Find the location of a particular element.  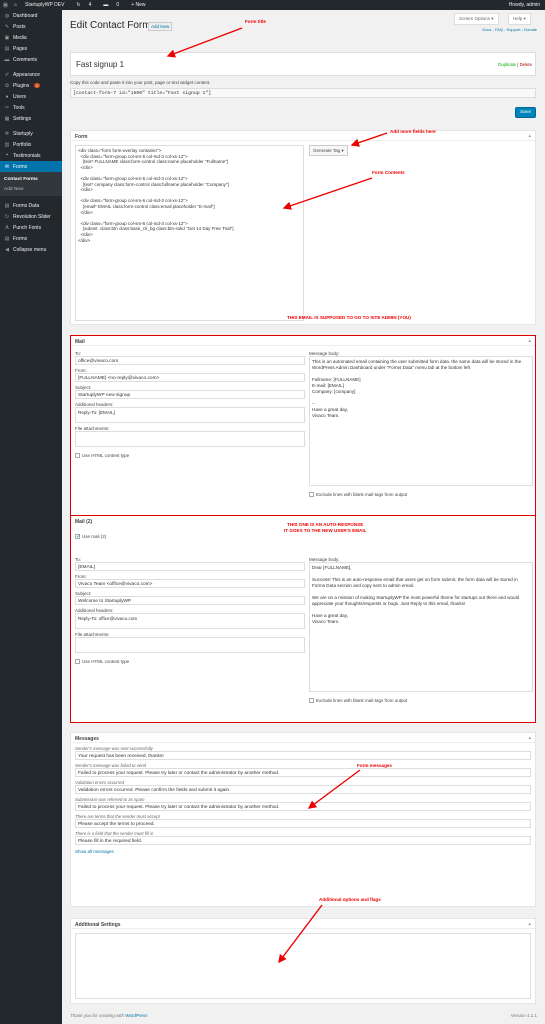

forms-icon: ▤ is located at coordinates (7, 238).